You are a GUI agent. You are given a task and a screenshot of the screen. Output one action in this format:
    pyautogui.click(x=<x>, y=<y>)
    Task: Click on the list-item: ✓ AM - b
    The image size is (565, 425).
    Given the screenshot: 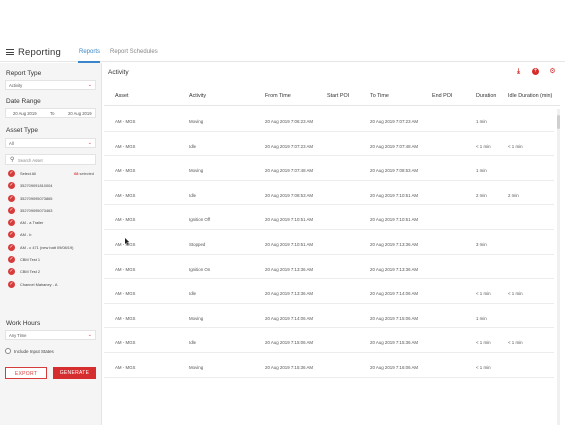 What is the action you would take?
    pyautogui.click(x=50, y=235)
    